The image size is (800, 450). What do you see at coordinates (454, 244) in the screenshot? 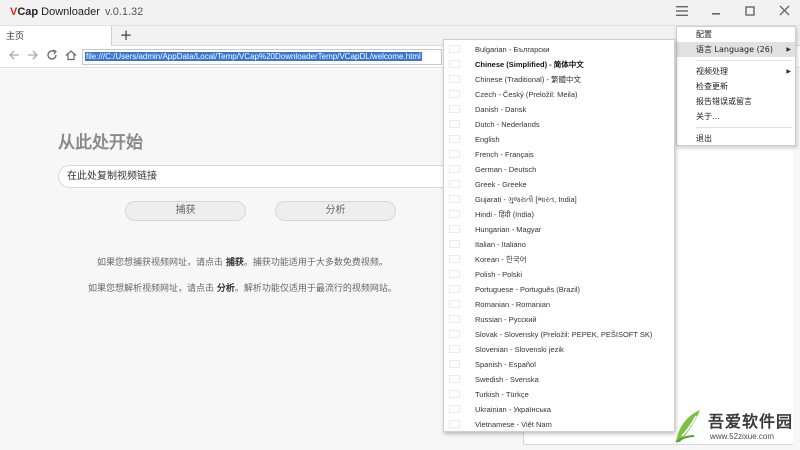
I see `flag-it-icon` at bounding box center [454, 244].